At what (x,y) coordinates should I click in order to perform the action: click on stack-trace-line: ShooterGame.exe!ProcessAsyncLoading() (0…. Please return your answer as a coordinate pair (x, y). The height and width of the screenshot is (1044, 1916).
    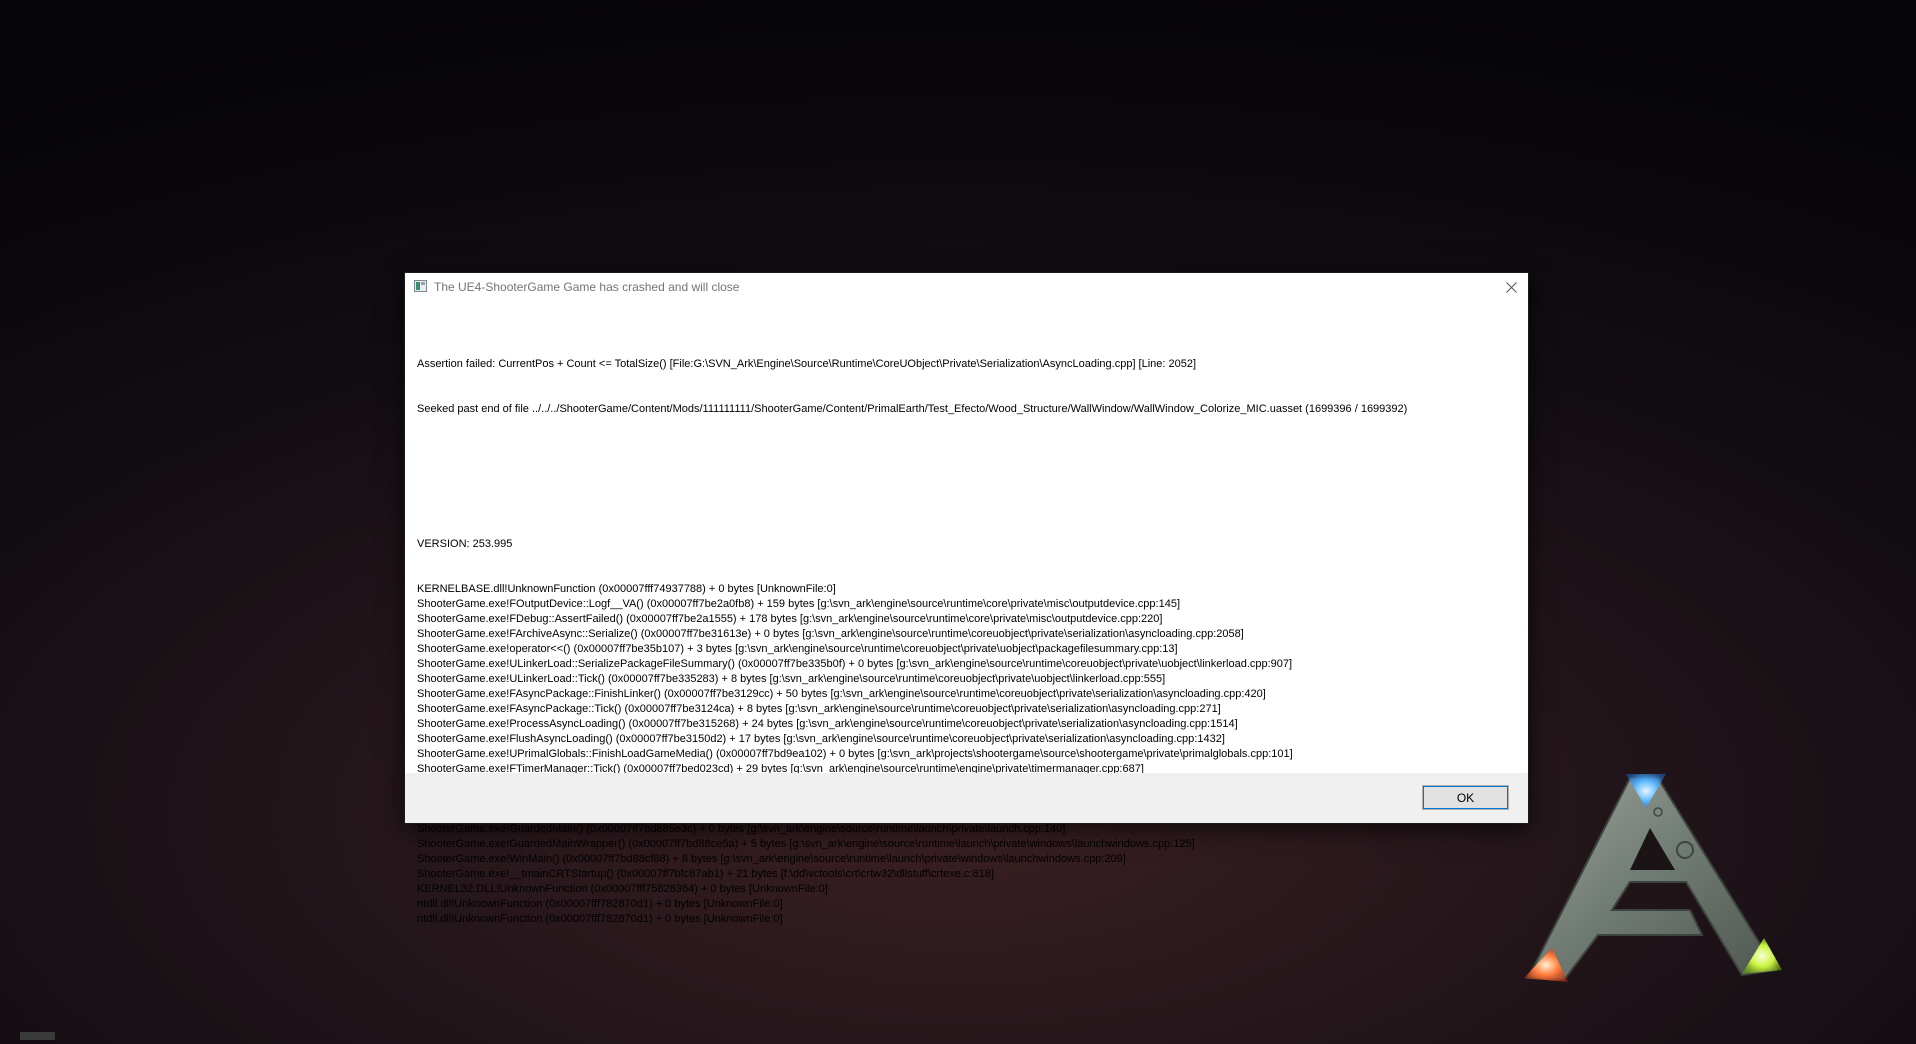
    Looking at the image, I should click on (827, 724).